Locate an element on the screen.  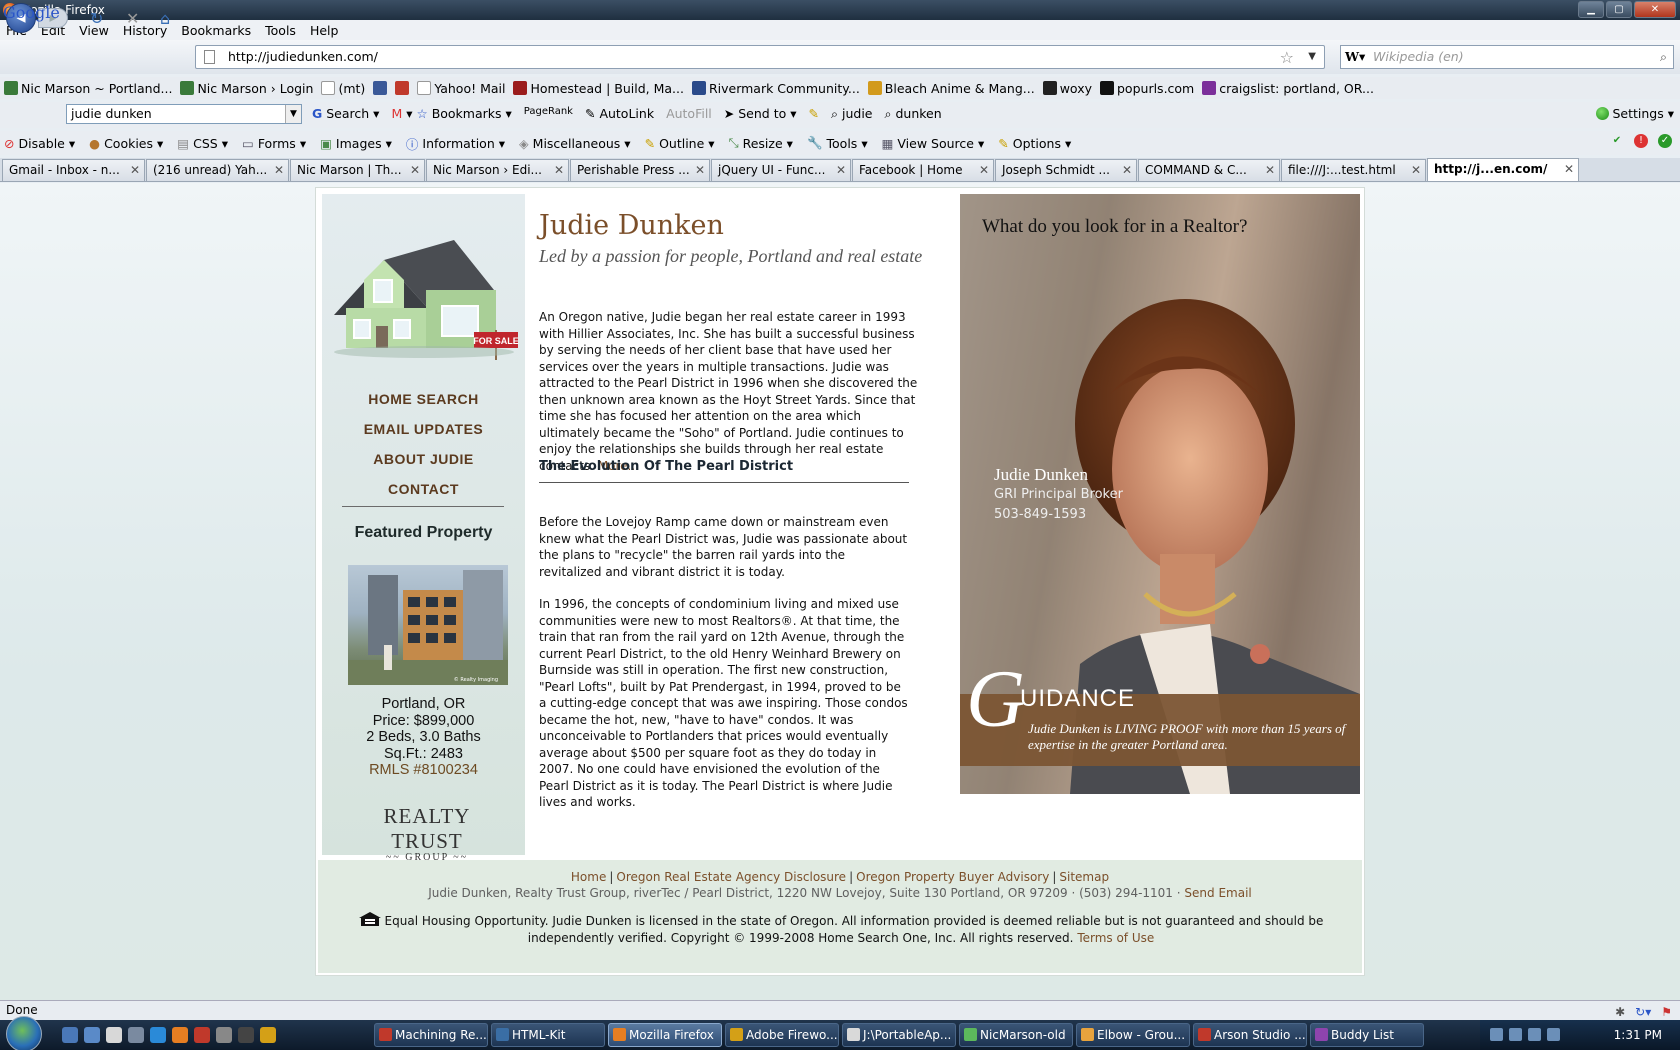
property-rmls-link: RMLS #8100234 is located at coordinates (423, 770).